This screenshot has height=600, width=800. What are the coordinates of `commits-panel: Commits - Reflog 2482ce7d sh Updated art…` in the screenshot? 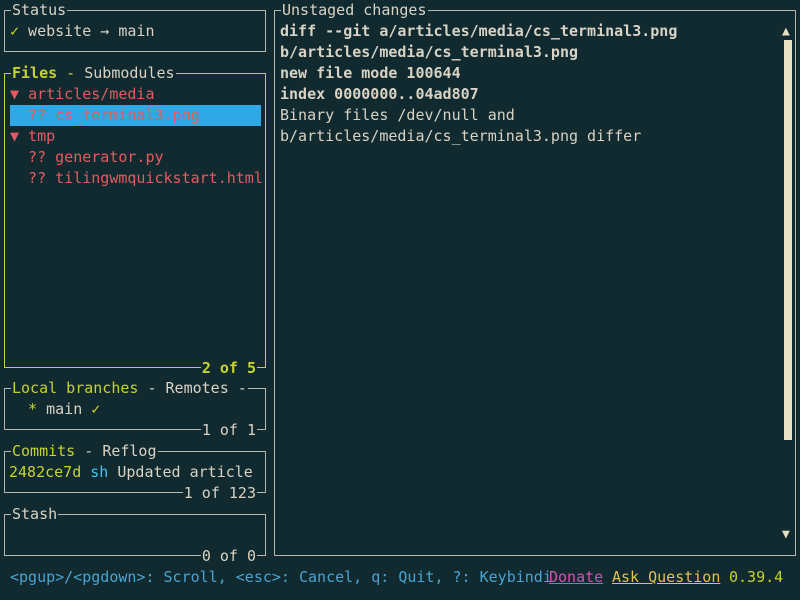 It's located at (135, 472).